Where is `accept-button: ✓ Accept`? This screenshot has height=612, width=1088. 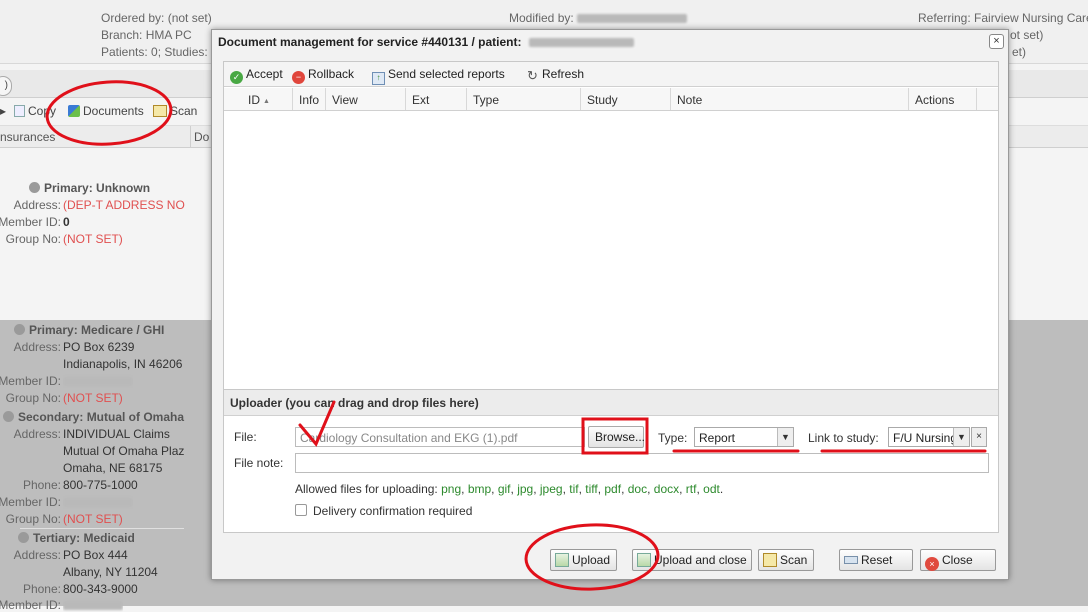 accept-button: ✓ Accept is located at coordinates (256, 75).